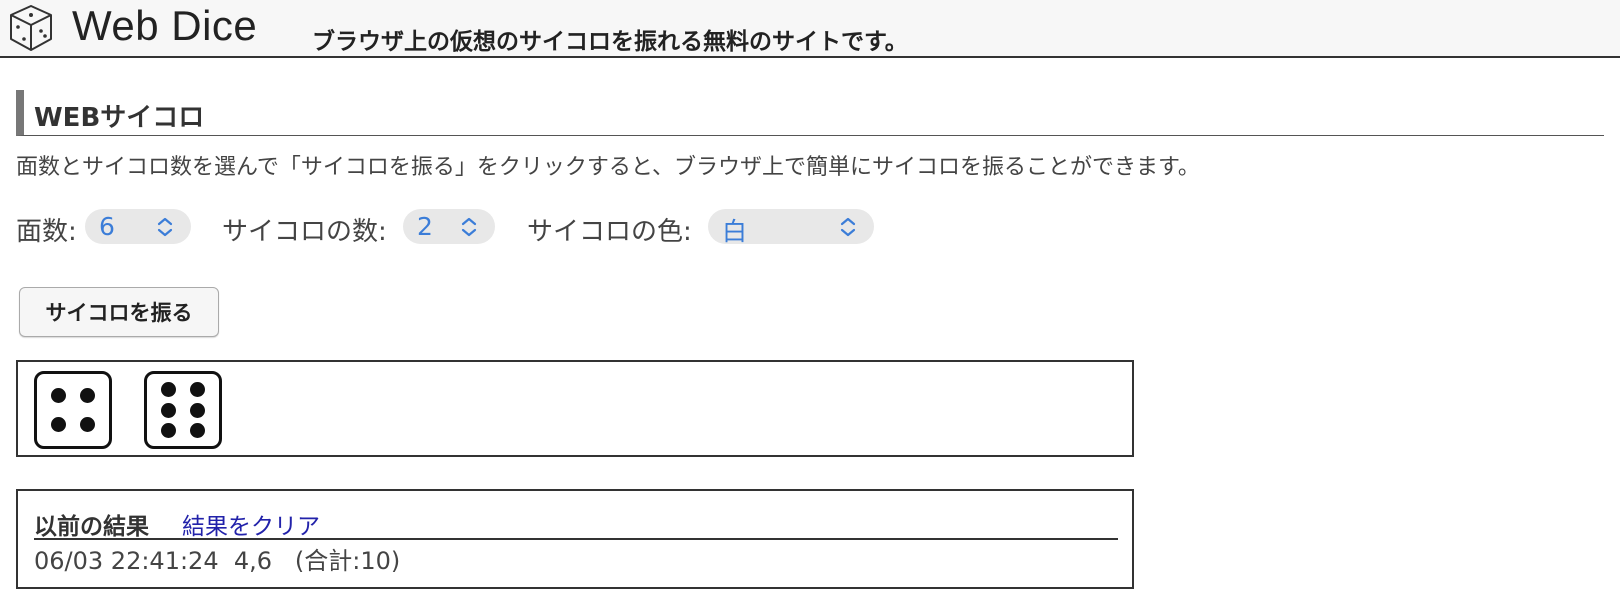 This screenshot has width=1620, height=589. I want to click on site-tagline: ブラウザ上の仮想のサイコロを振れる無料のサイトです。, so click(610, 42).